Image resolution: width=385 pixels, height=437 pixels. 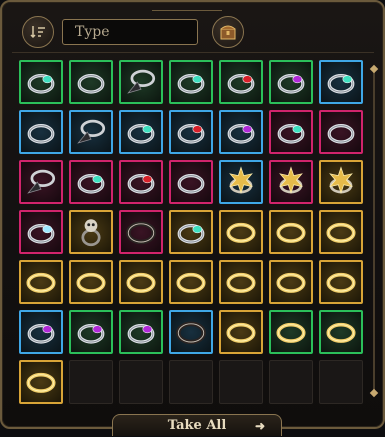 I want to click on search-input: Type, so click(x=130, y=32).